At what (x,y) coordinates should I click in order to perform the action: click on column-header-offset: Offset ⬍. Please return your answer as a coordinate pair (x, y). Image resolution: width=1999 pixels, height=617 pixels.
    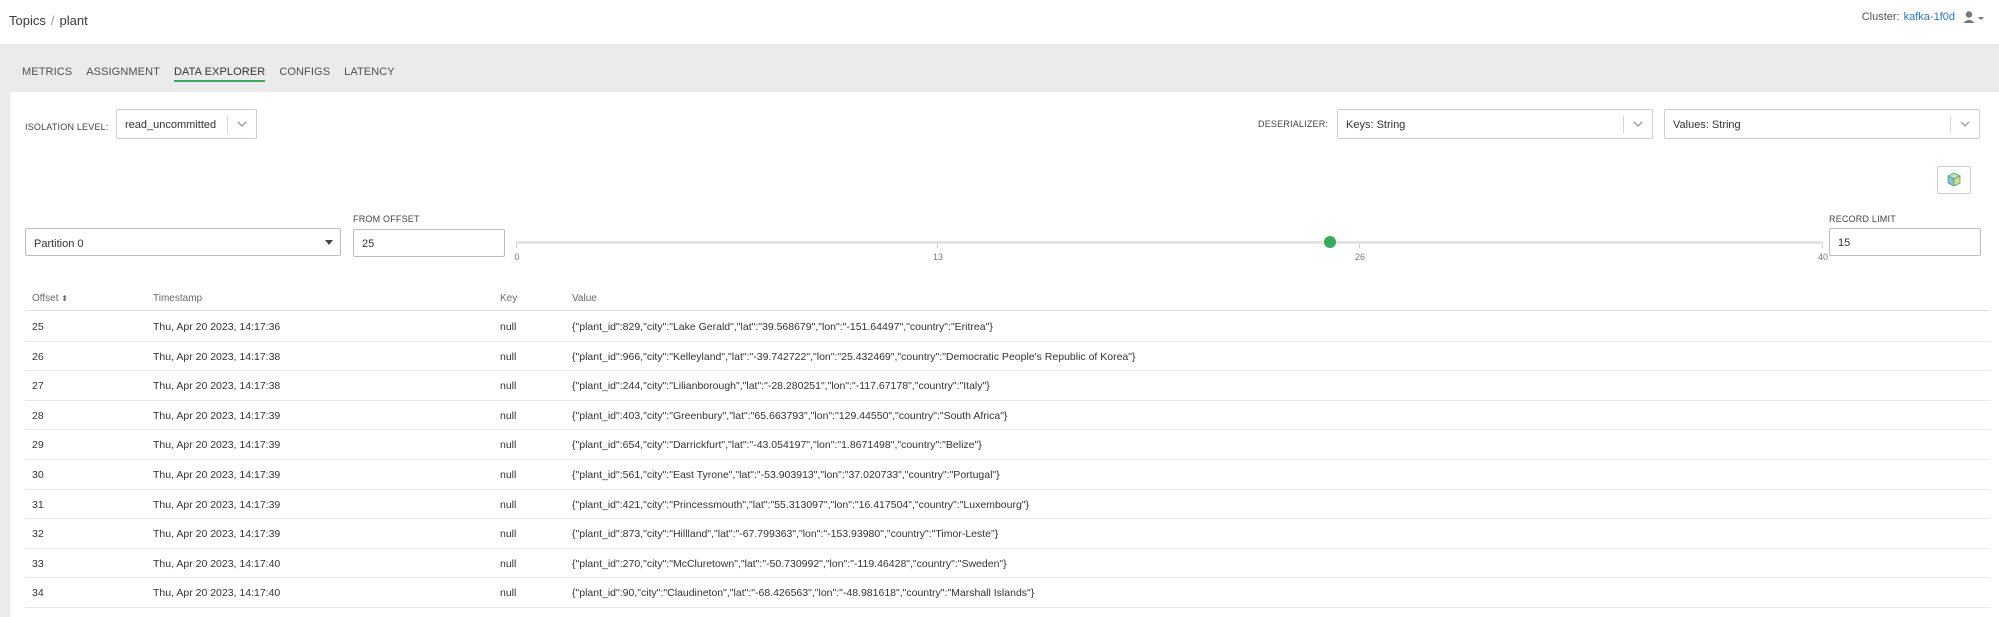
    Looking at the image, I should click on (50, 298).